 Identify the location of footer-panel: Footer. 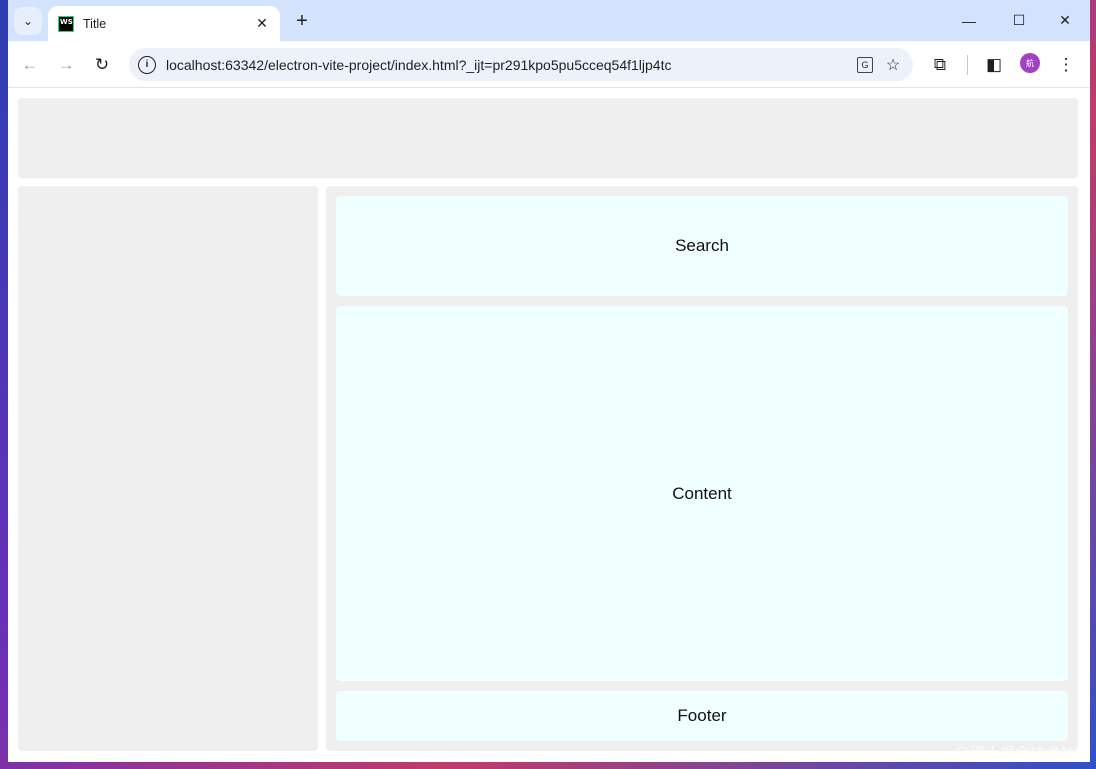
(702, 716).